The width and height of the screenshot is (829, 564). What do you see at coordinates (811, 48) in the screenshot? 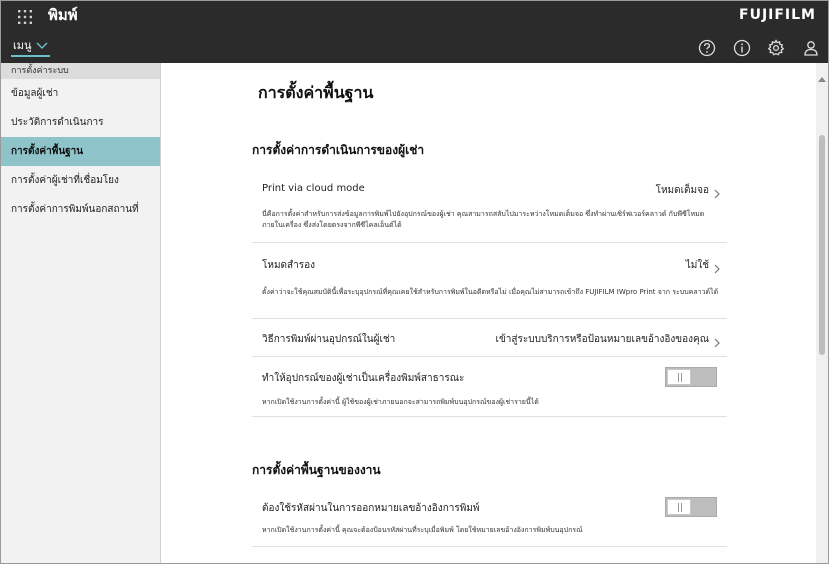
I see `user-icon` at bounding box center [811, 48].